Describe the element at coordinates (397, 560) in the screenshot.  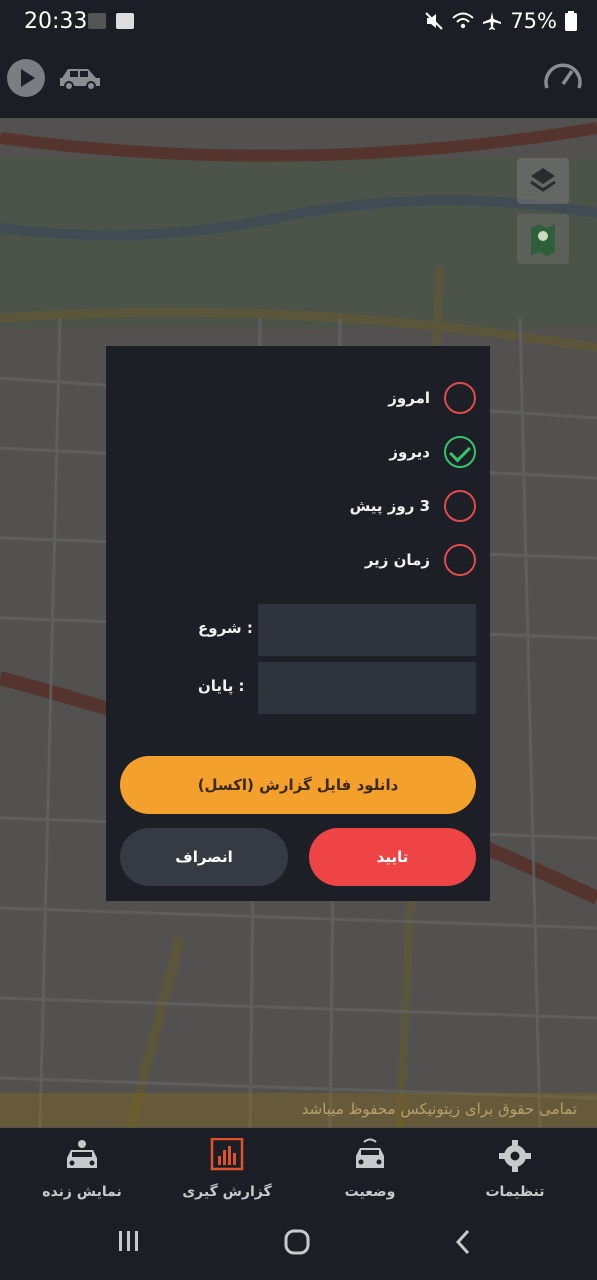
I see `option-label: زمان زیر` at that location.